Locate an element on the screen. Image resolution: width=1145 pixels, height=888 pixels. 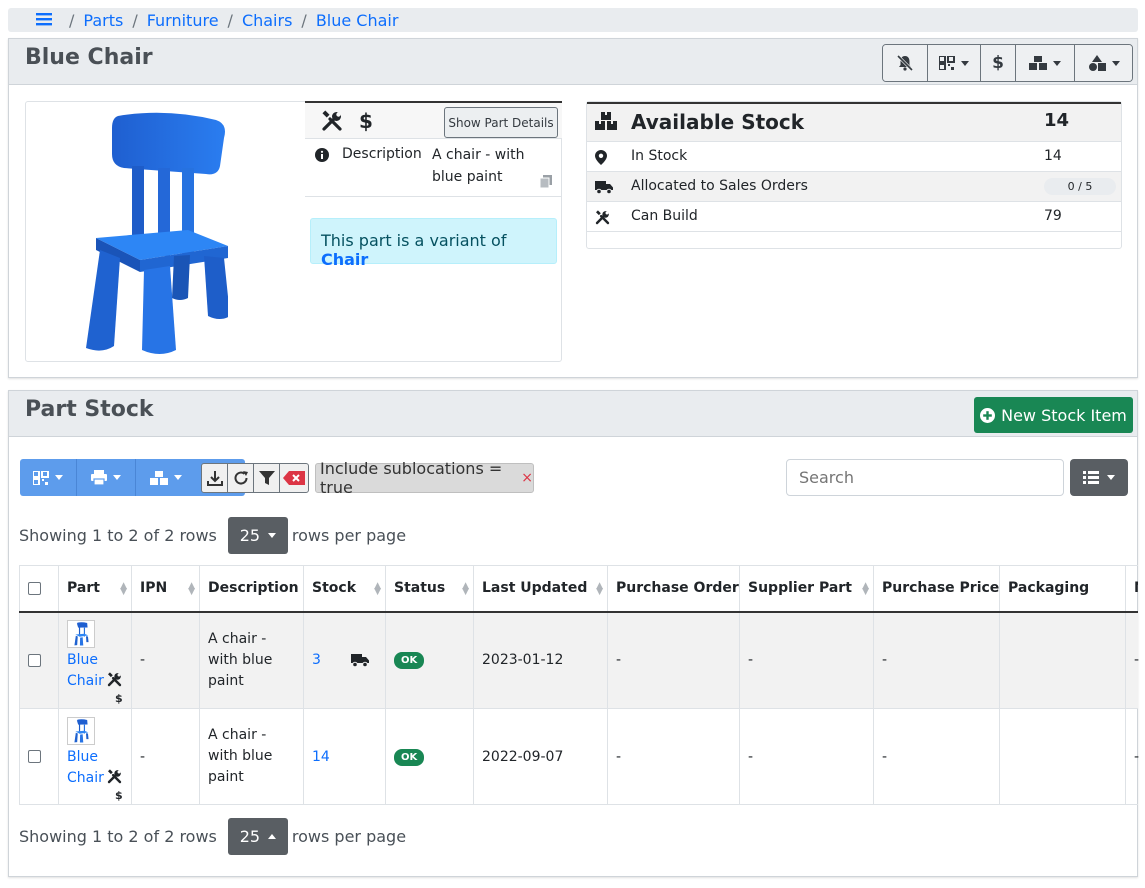
select-all-checkbox is located at coordinates (34, 588).